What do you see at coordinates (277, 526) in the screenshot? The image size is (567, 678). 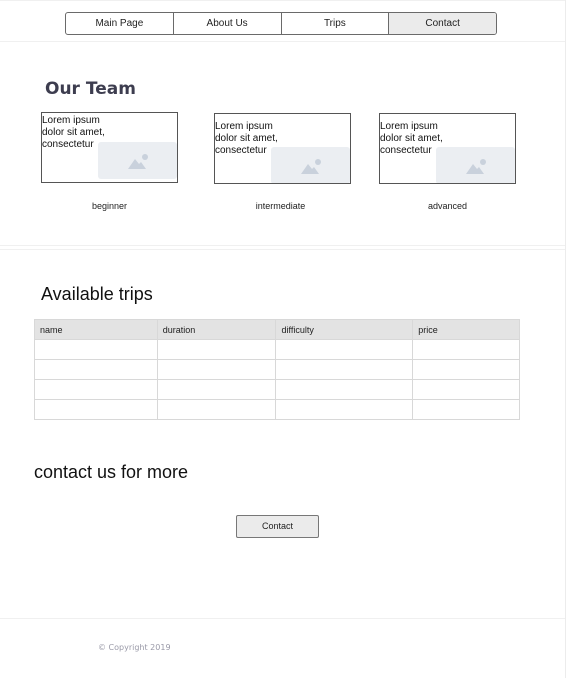 I see `contact-button: Contact` at bounding box center [277, 526].